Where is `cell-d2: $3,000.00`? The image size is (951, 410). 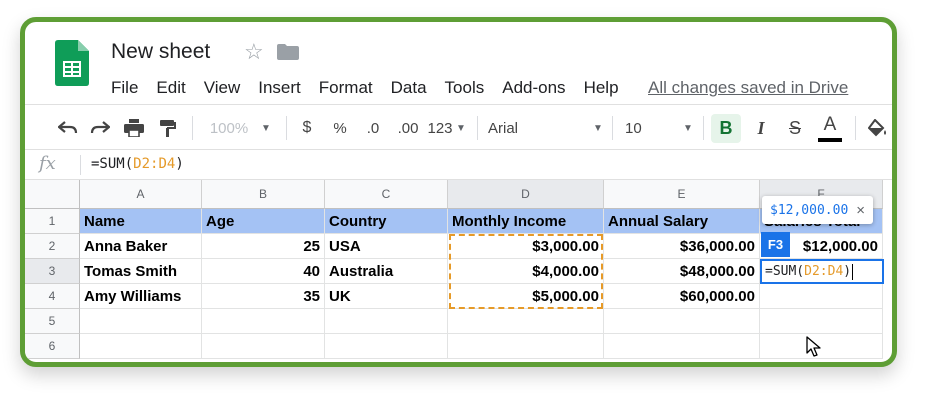
cell-d2: $3,000.00 is located at coordinates (526, 246).